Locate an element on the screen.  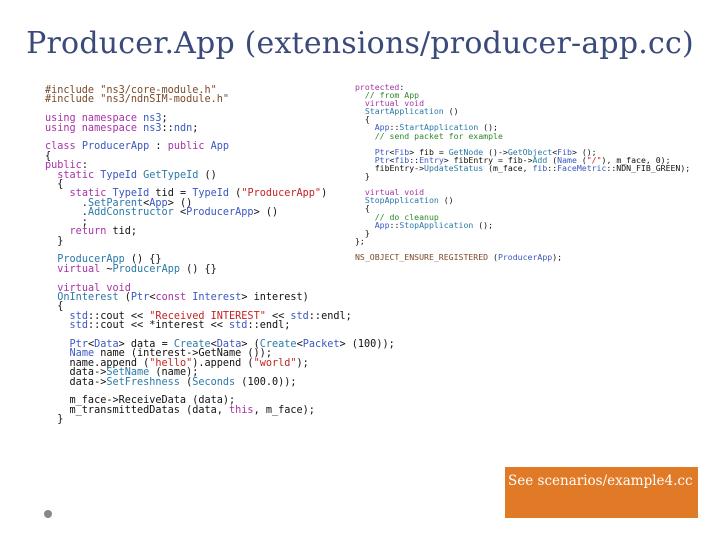
code-token: Packet is located at coordinates (321, 344).